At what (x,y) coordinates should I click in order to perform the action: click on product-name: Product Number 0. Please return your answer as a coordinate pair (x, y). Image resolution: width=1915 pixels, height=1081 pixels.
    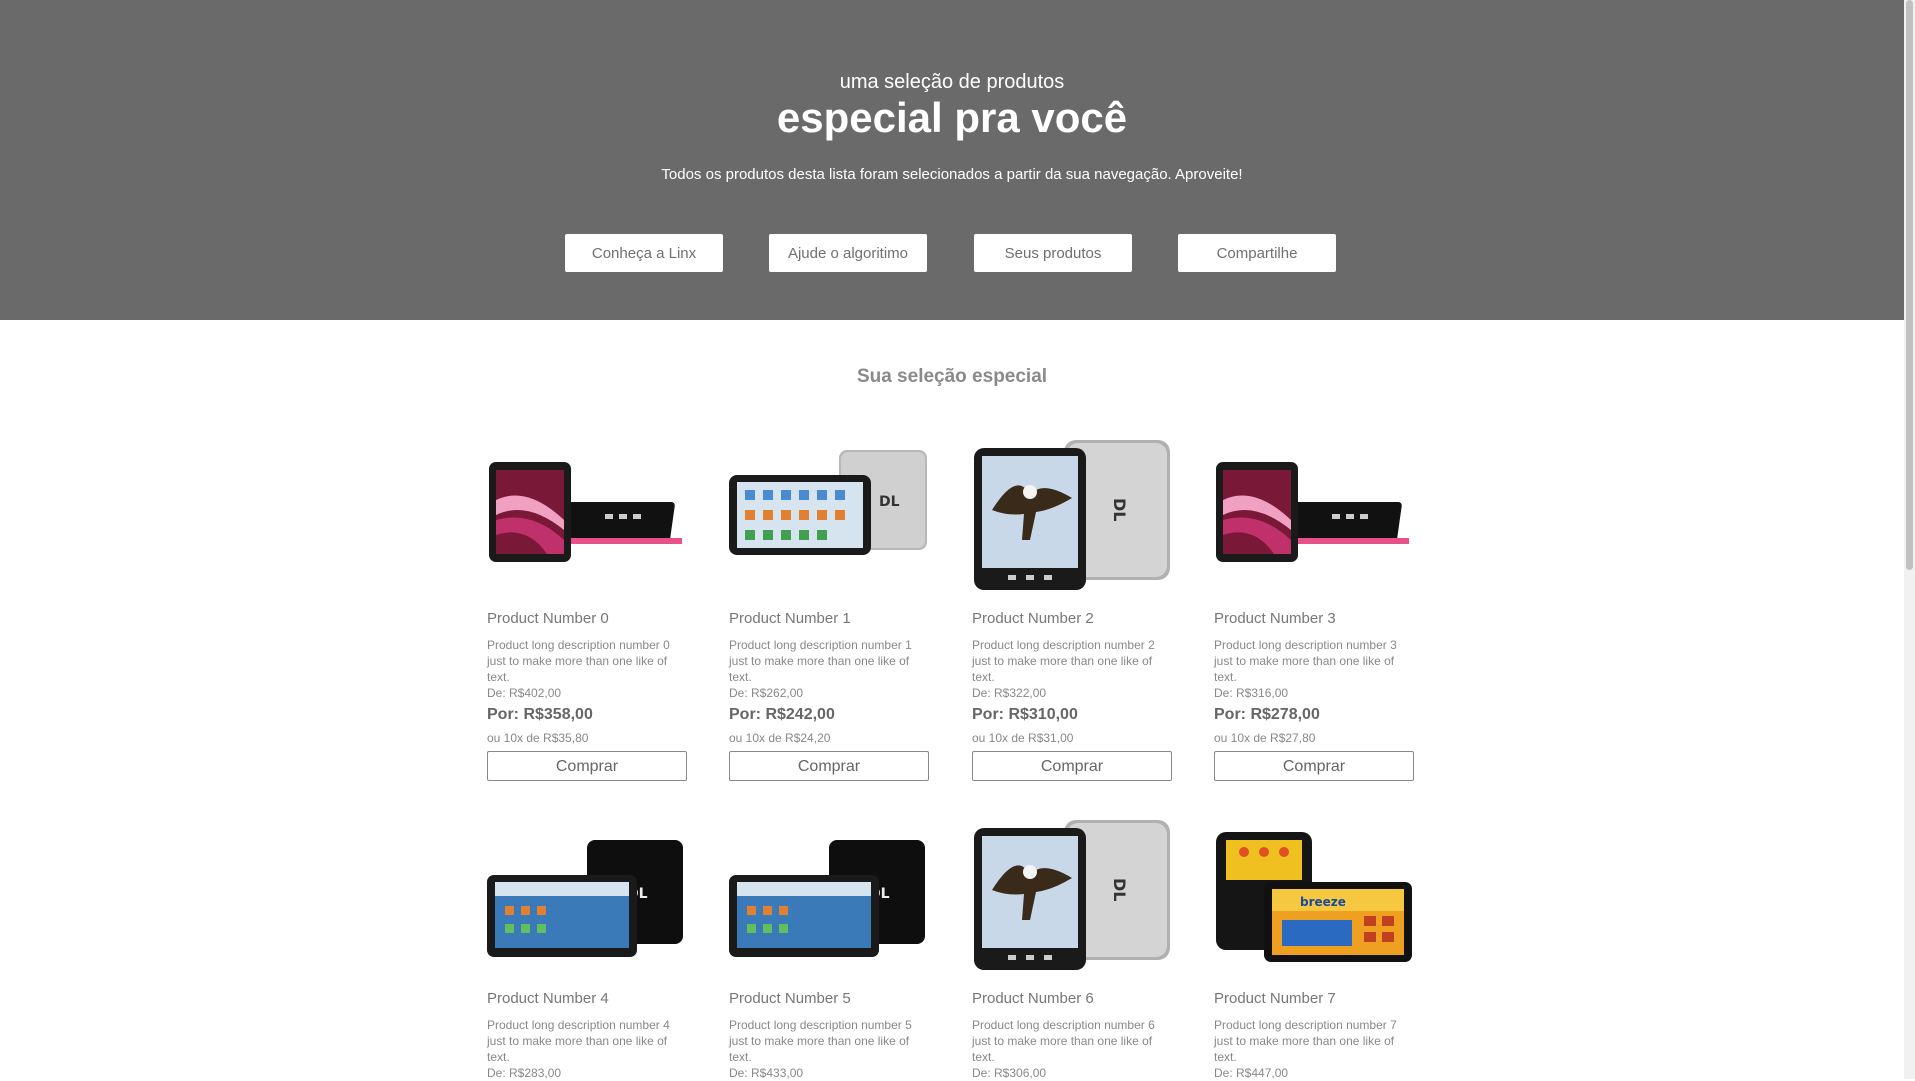
    Looking at the image, I should click on (548, 619).